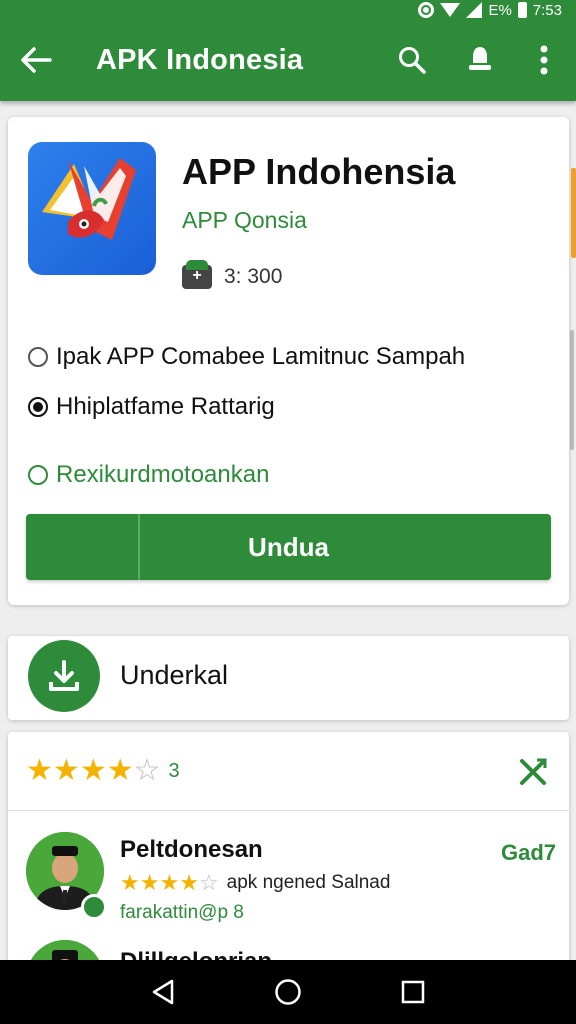  I want to click on install-button-label: Undua, so click(288, 547).